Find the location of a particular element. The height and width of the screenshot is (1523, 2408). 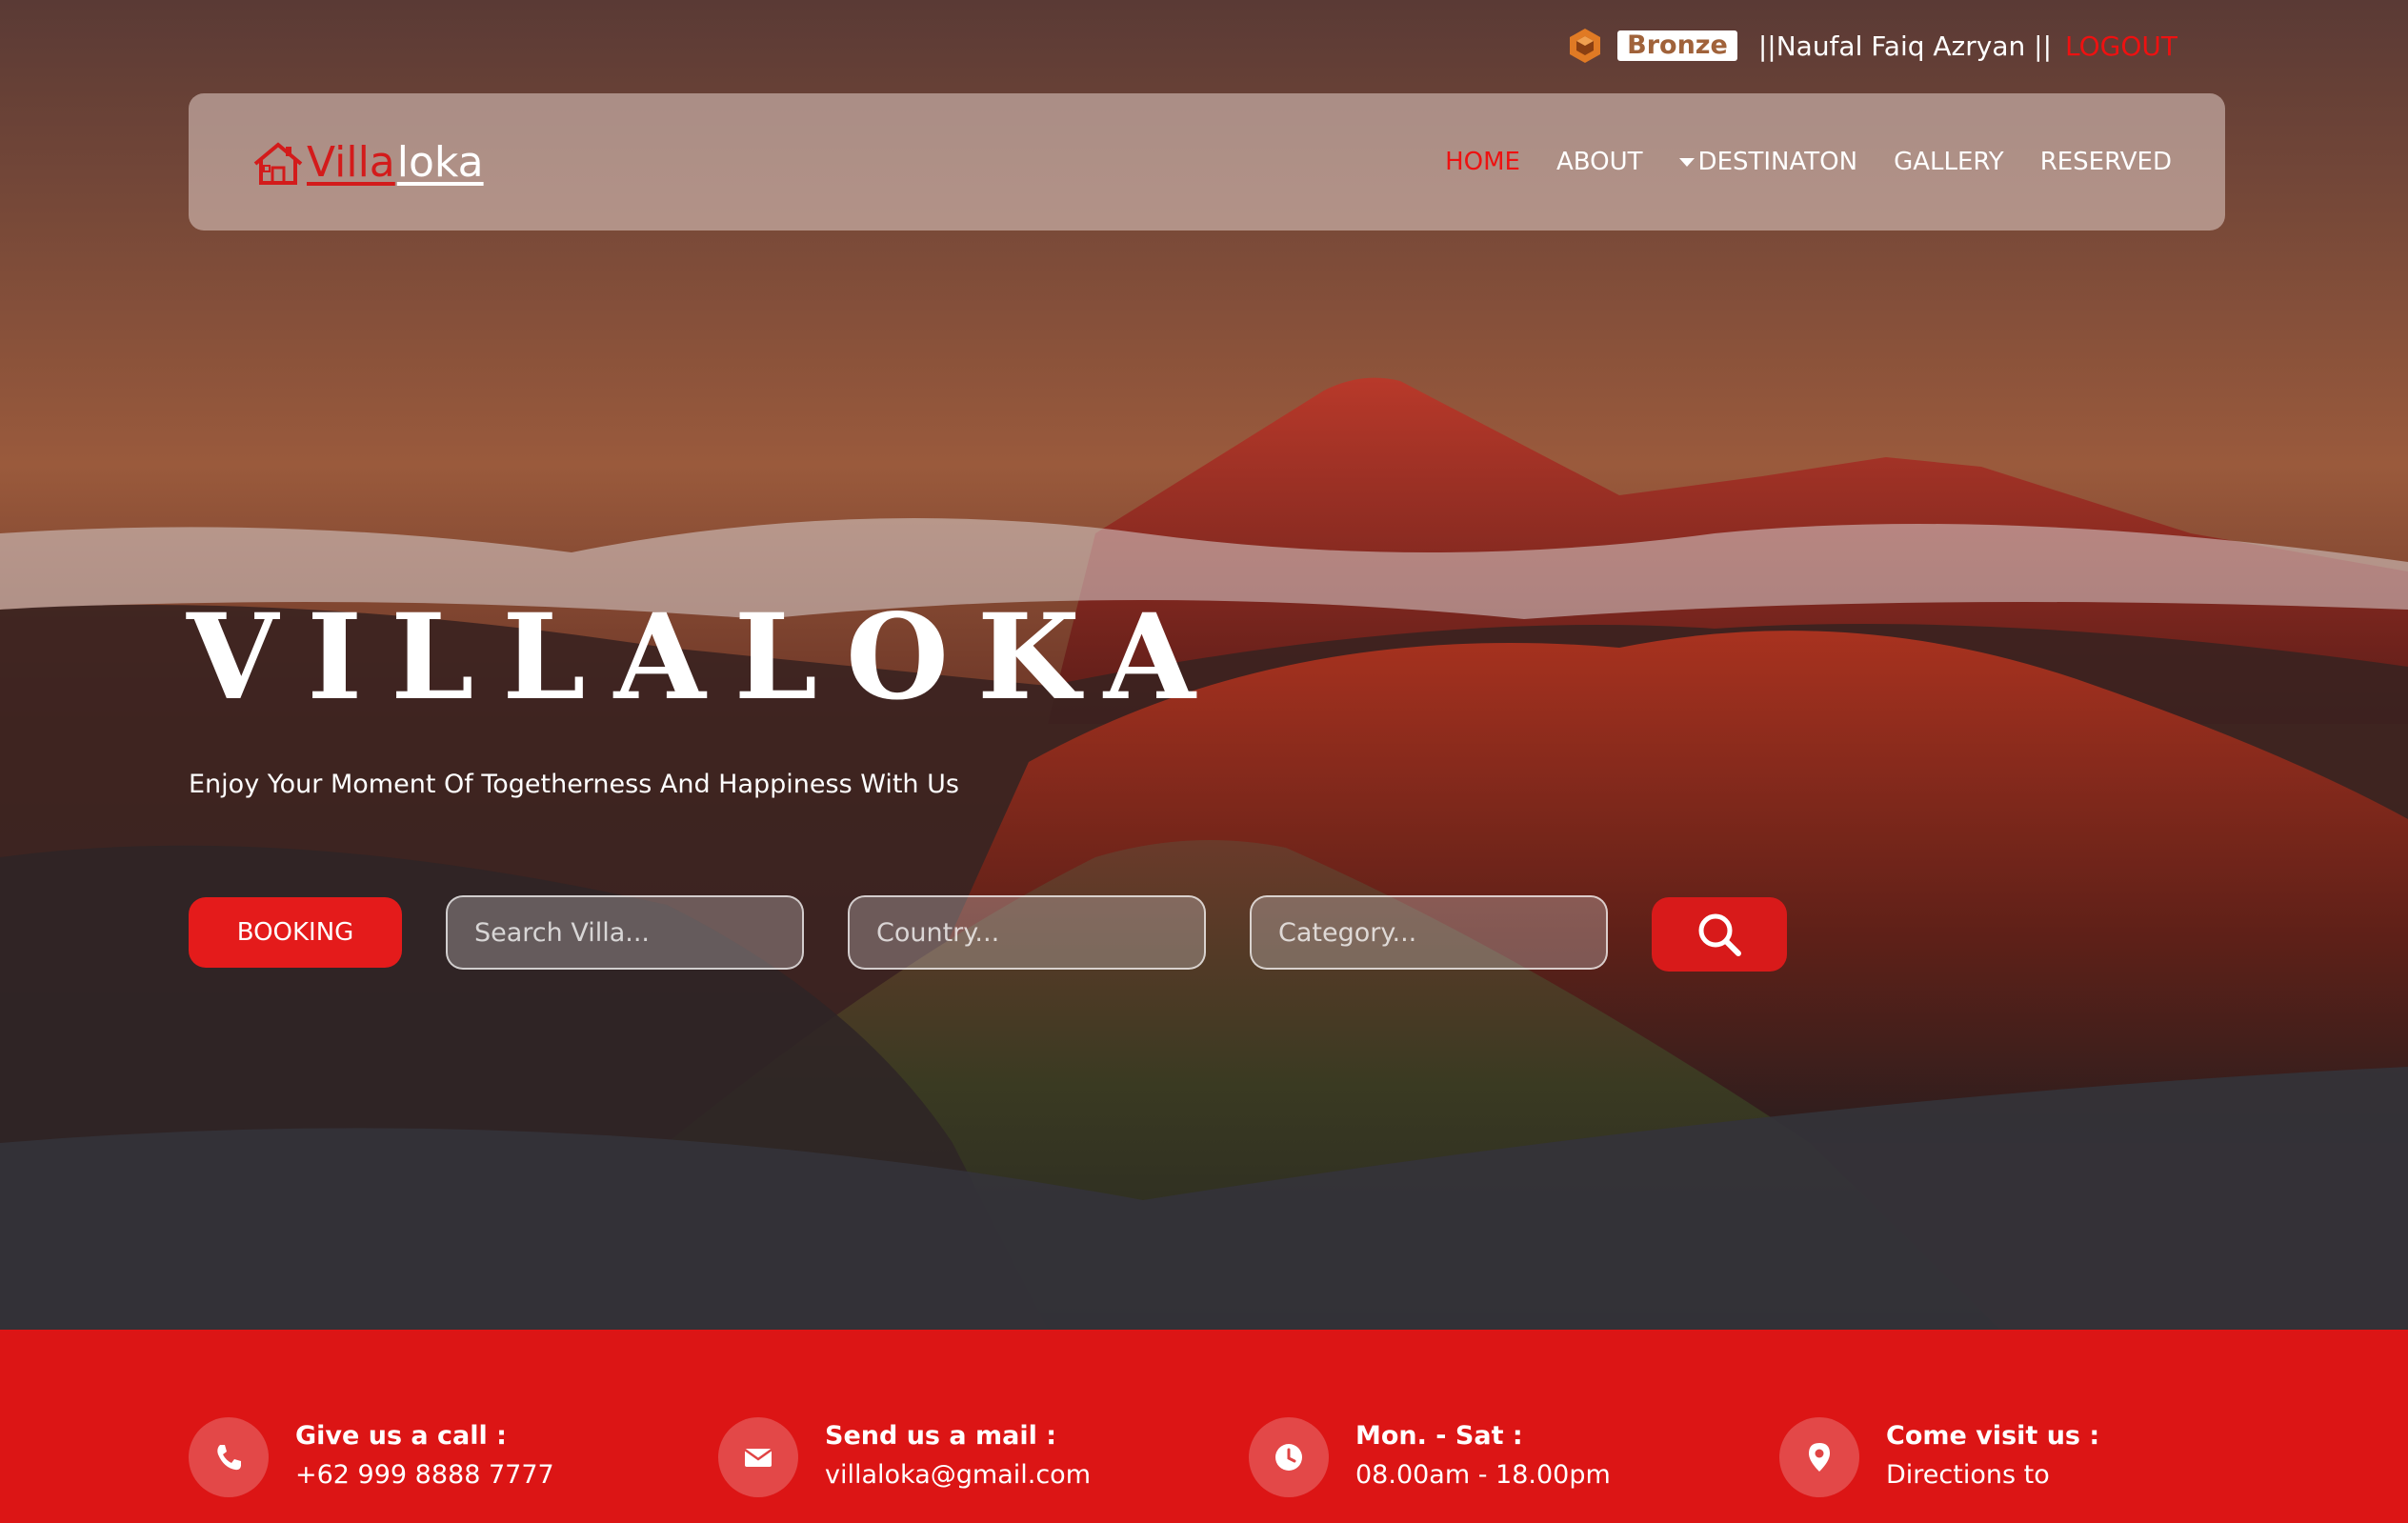

contact-mail: Send us a mail : villaloka@gmail.com is located at coordinates (904, 1457).